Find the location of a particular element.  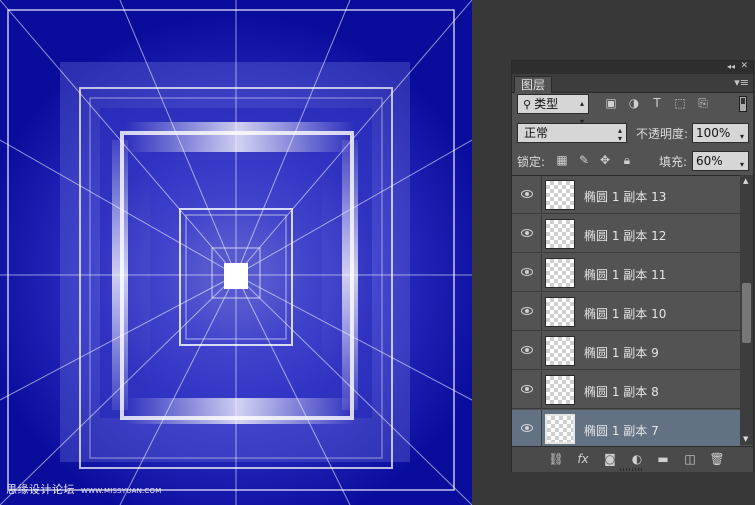

fill-label: 填充: is located at coordinates (673, 162).